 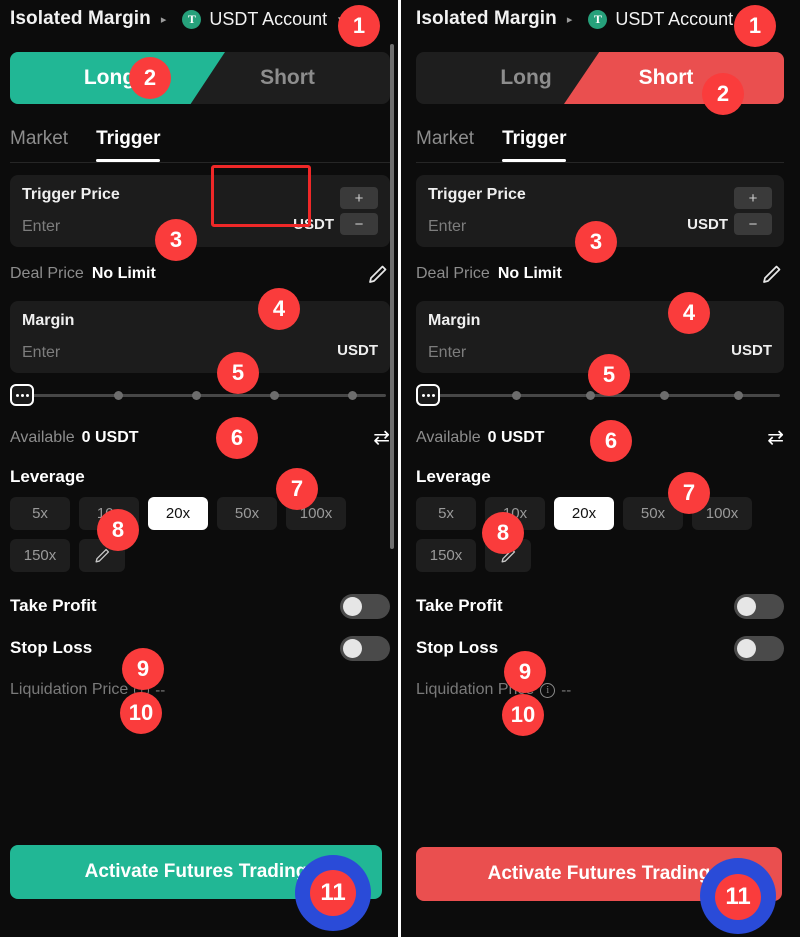 I want to click on liquidation-price-label: Liquidation Price, so click(x=69, y=689).